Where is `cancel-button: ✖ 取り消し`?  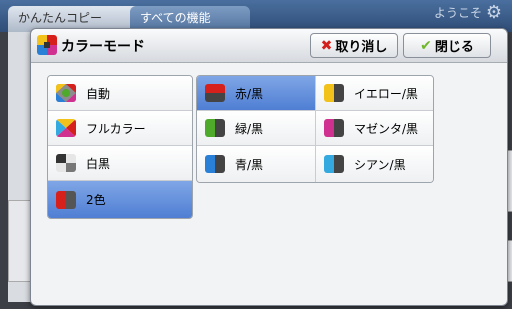 cancel-button: ✖ 取り消し is located at coordinates (354, 45).